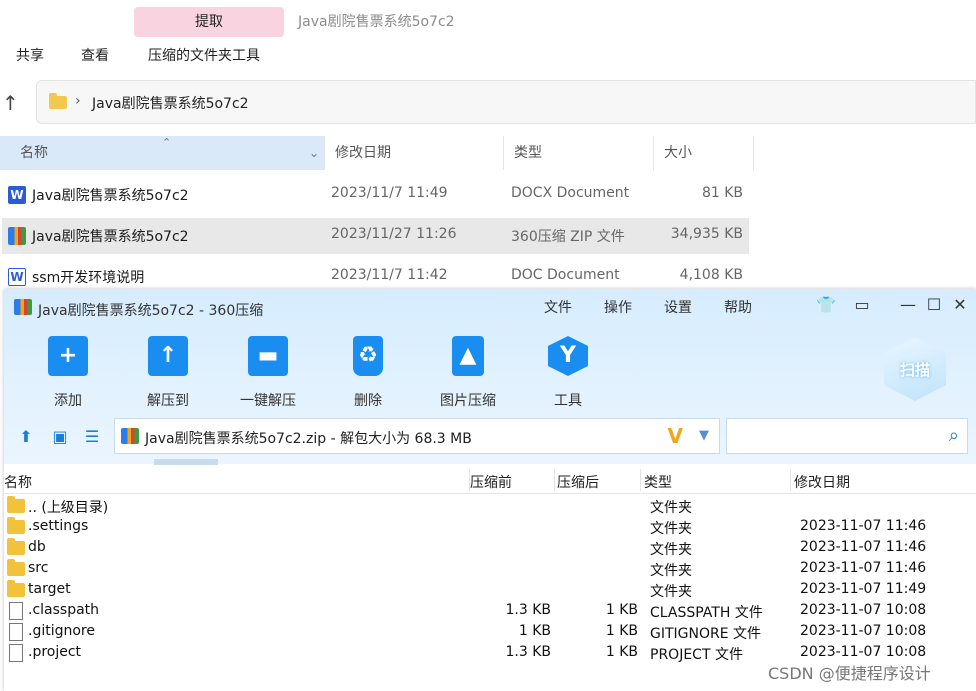 The height and width of the screenshot is (691, 976). I want to click on file-size: 81 KB, so click(722, 193).